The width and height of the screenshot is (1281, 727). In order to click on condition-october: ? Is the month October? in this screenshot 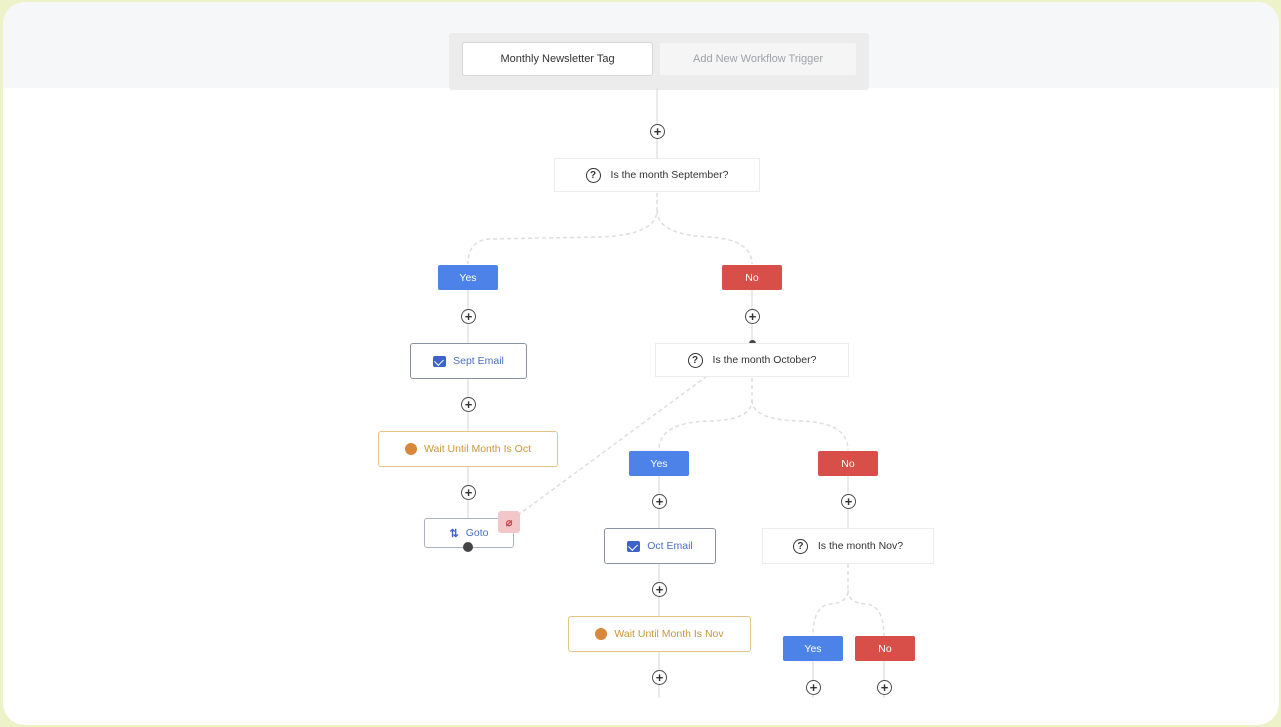, I will do `click(752, 360)`.